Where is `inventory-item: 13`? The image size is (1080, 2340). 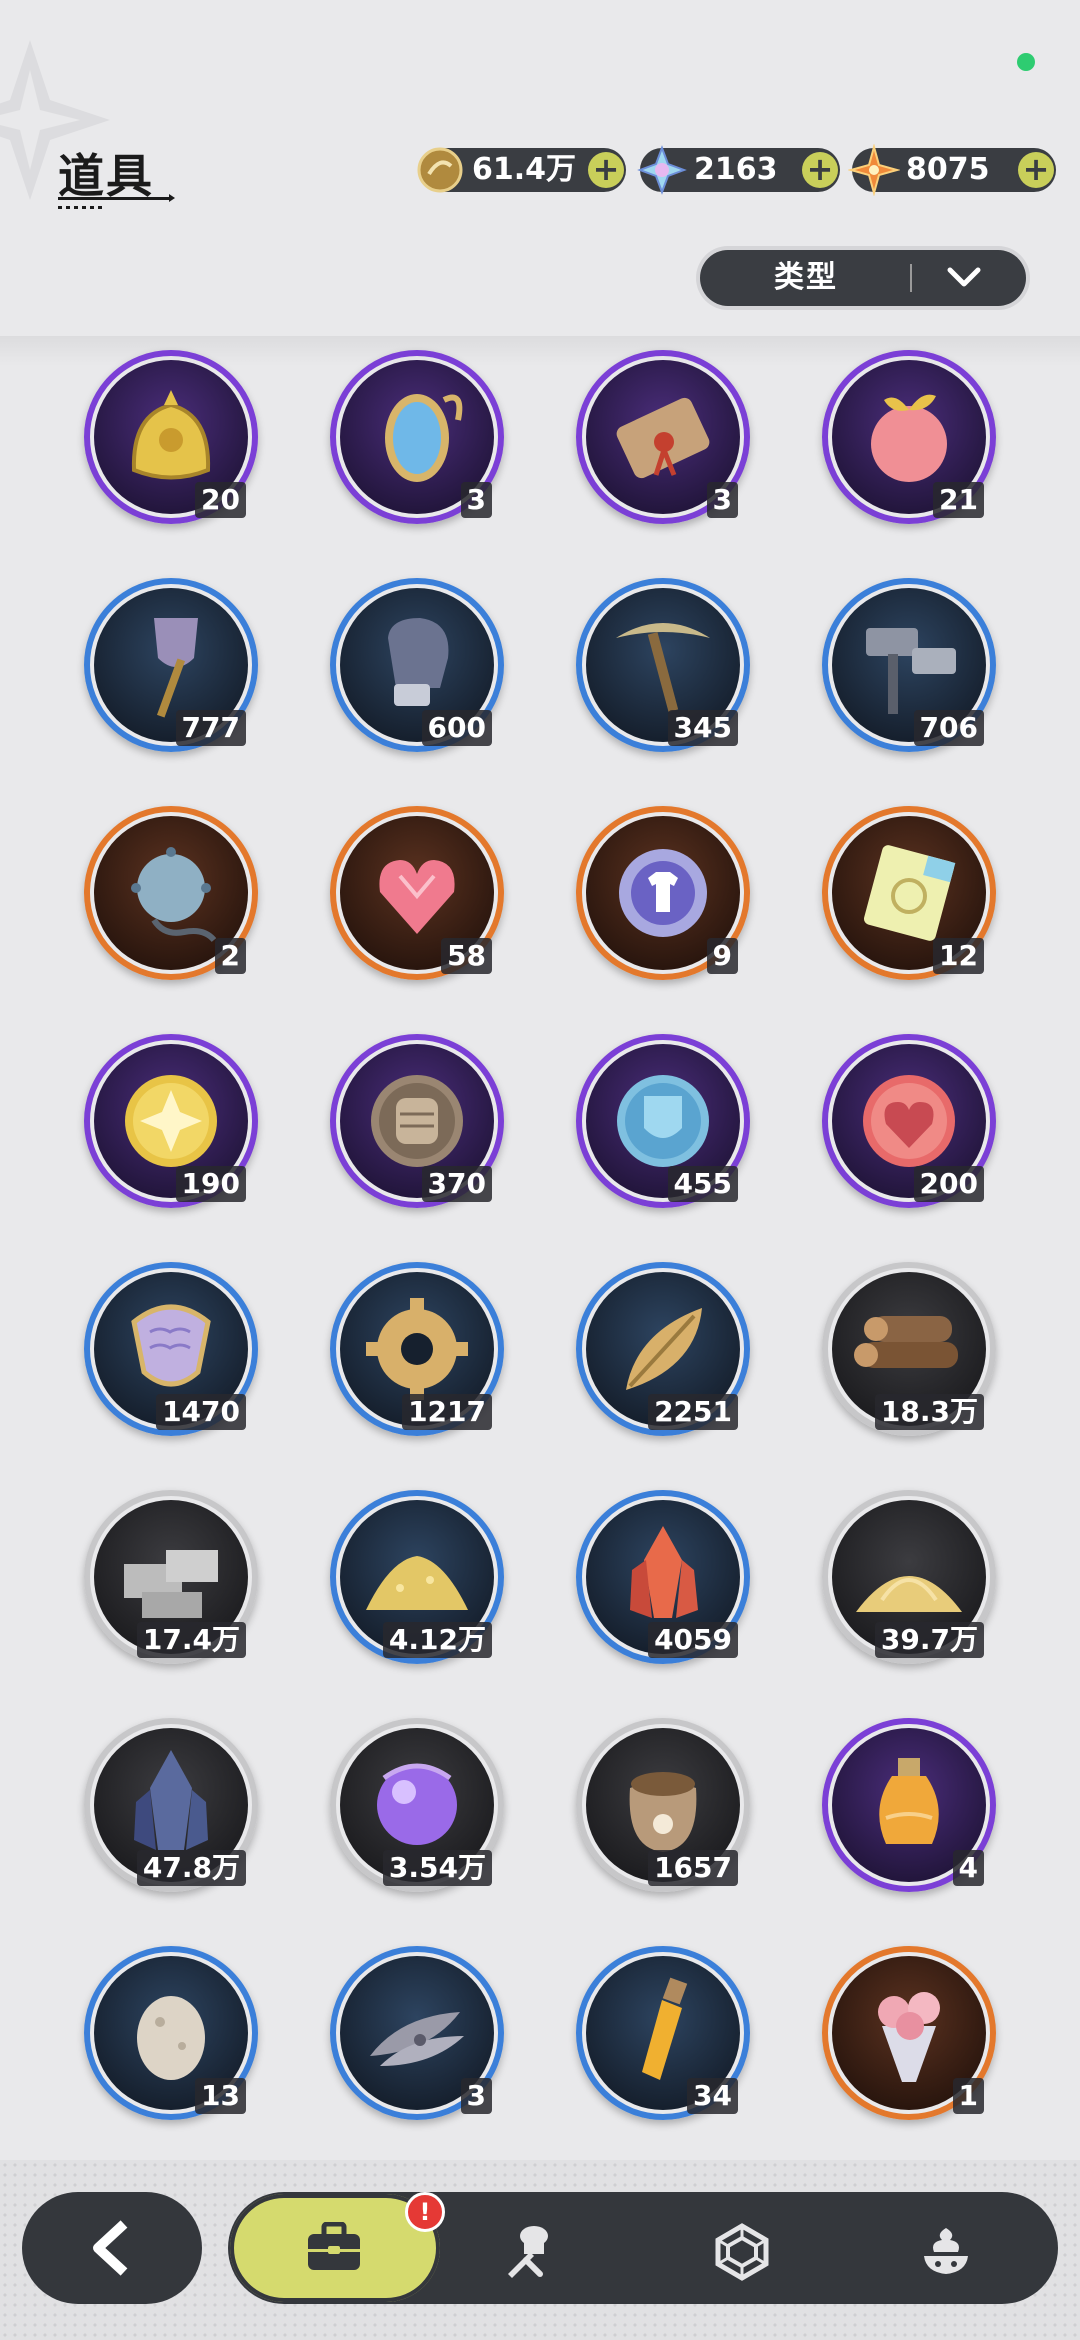
inventory-item: 13 is located at coordinates (171, 2033).